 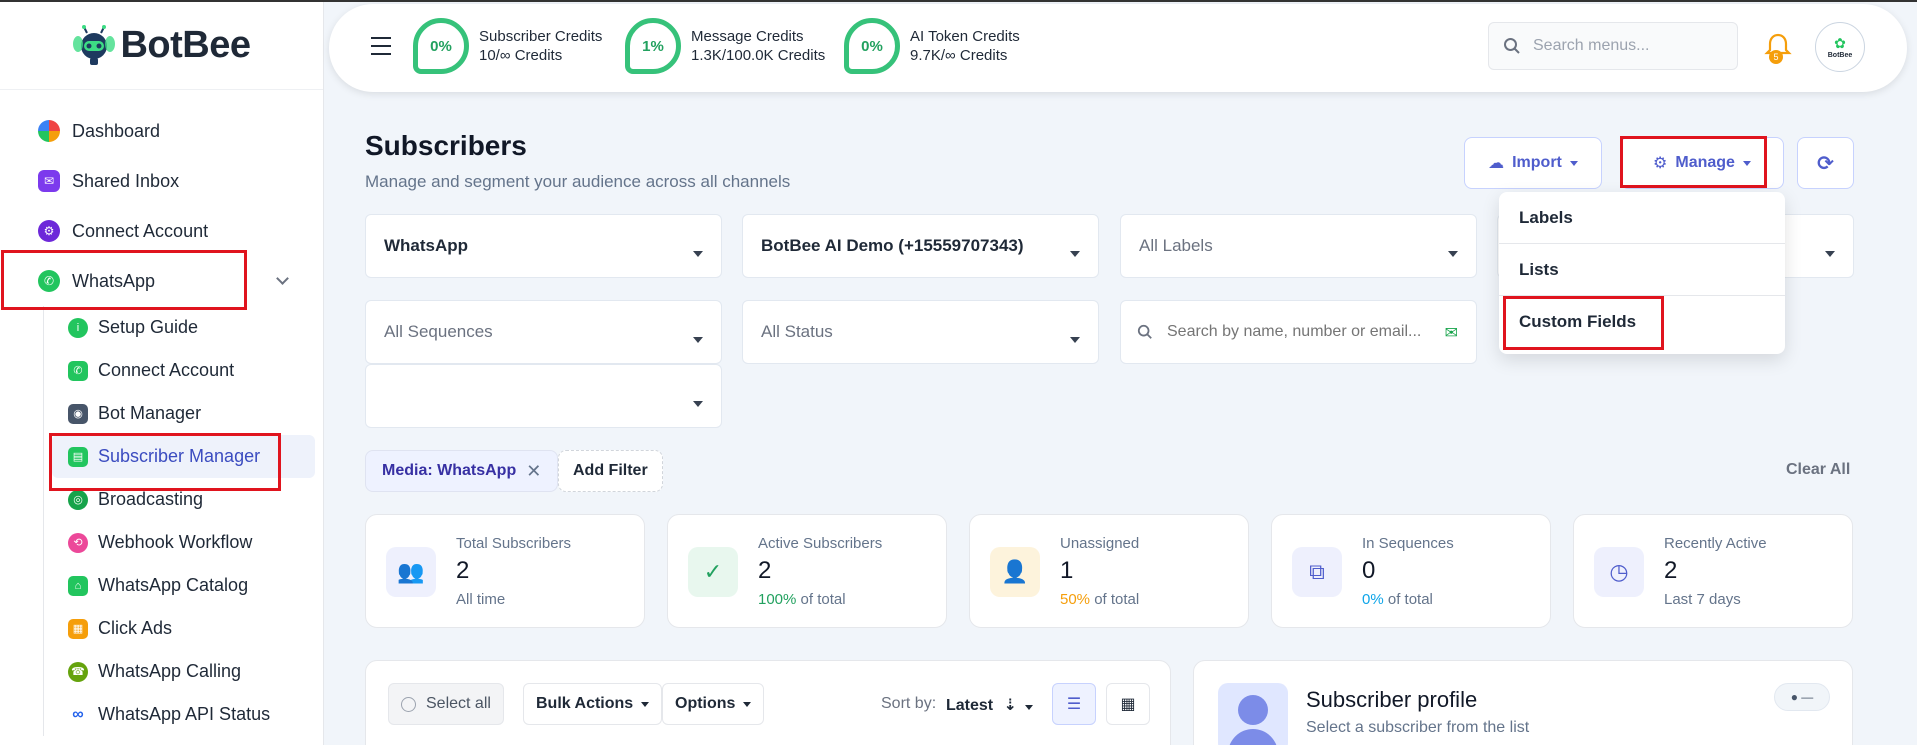 I want to click on stat-percent: 100%, so click(x=777, y=599).